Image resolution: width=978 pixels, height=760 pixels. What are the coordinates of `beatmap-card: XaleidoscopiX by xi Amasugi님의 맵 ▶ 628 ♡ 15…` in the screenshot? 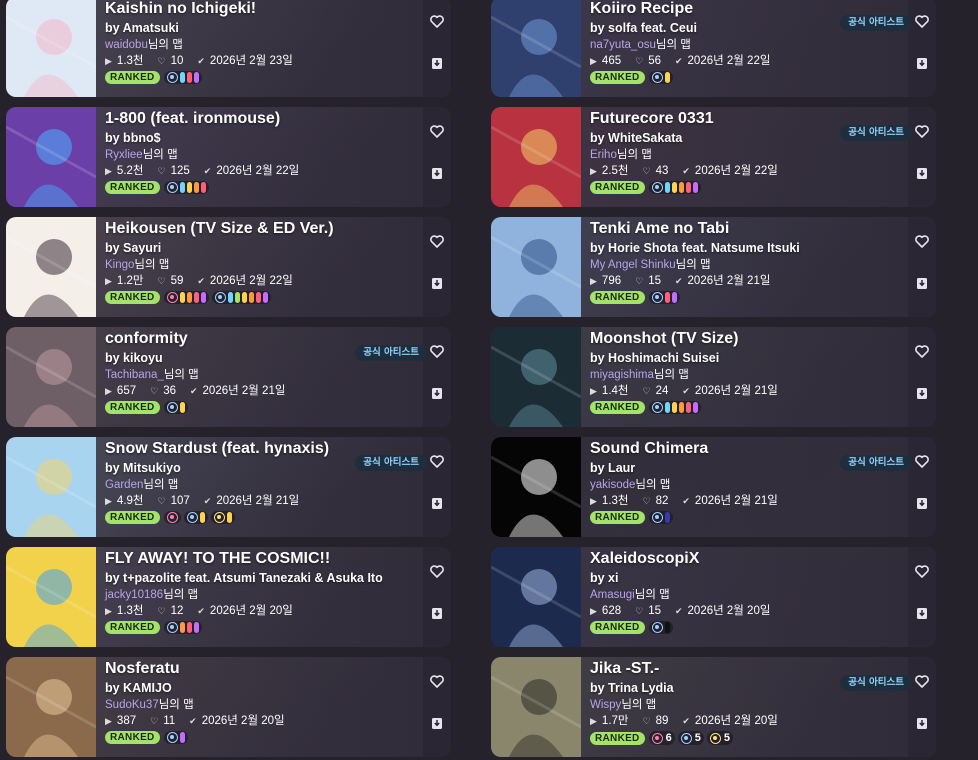 It's located at (713, 597).